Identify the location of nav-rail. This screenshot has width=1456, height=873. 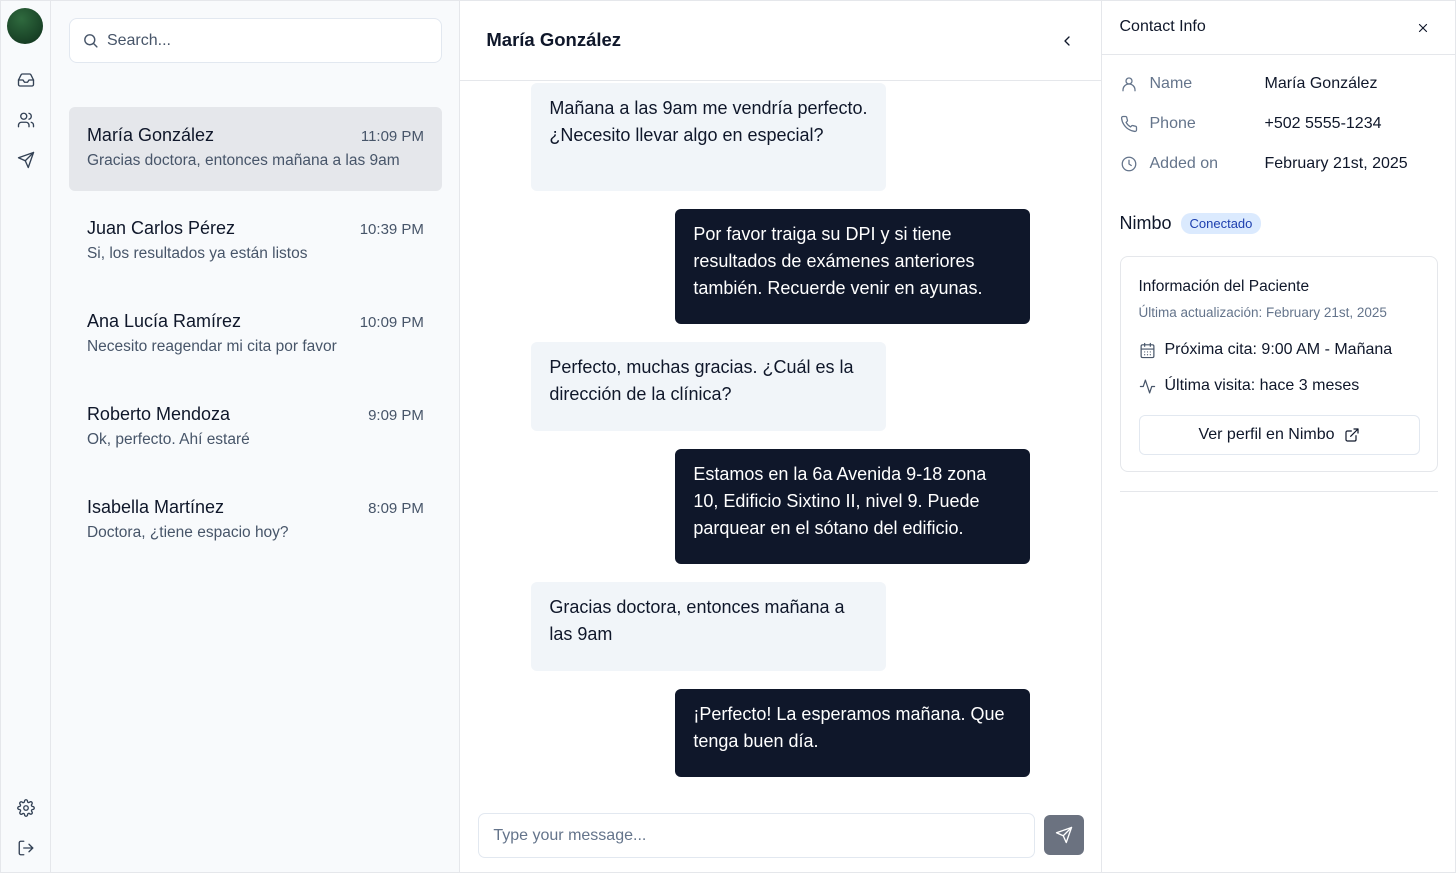
(26, 436).